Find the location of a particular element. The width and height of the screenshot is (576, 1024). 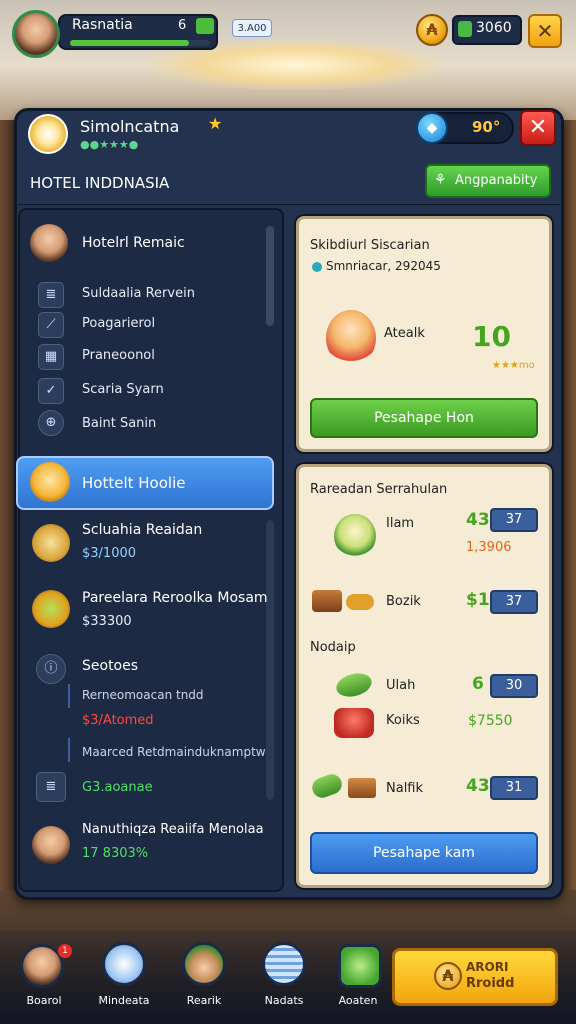

store-icon is located at coordinates (124, 964).